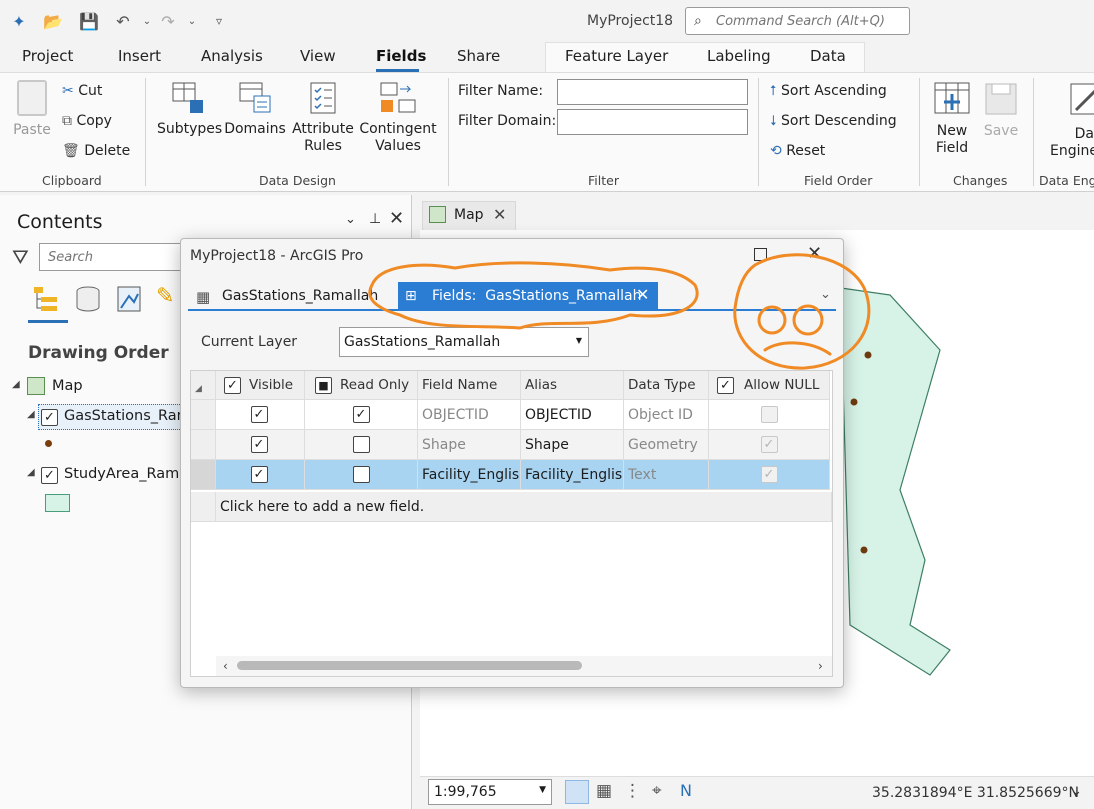 The width and height of the screenshot is (1094, 809). What do you see at coordinates (192, 21) in the screenshot?
I see `redo-dropdown-icon: ⌄` at bounding box center [192, 21].